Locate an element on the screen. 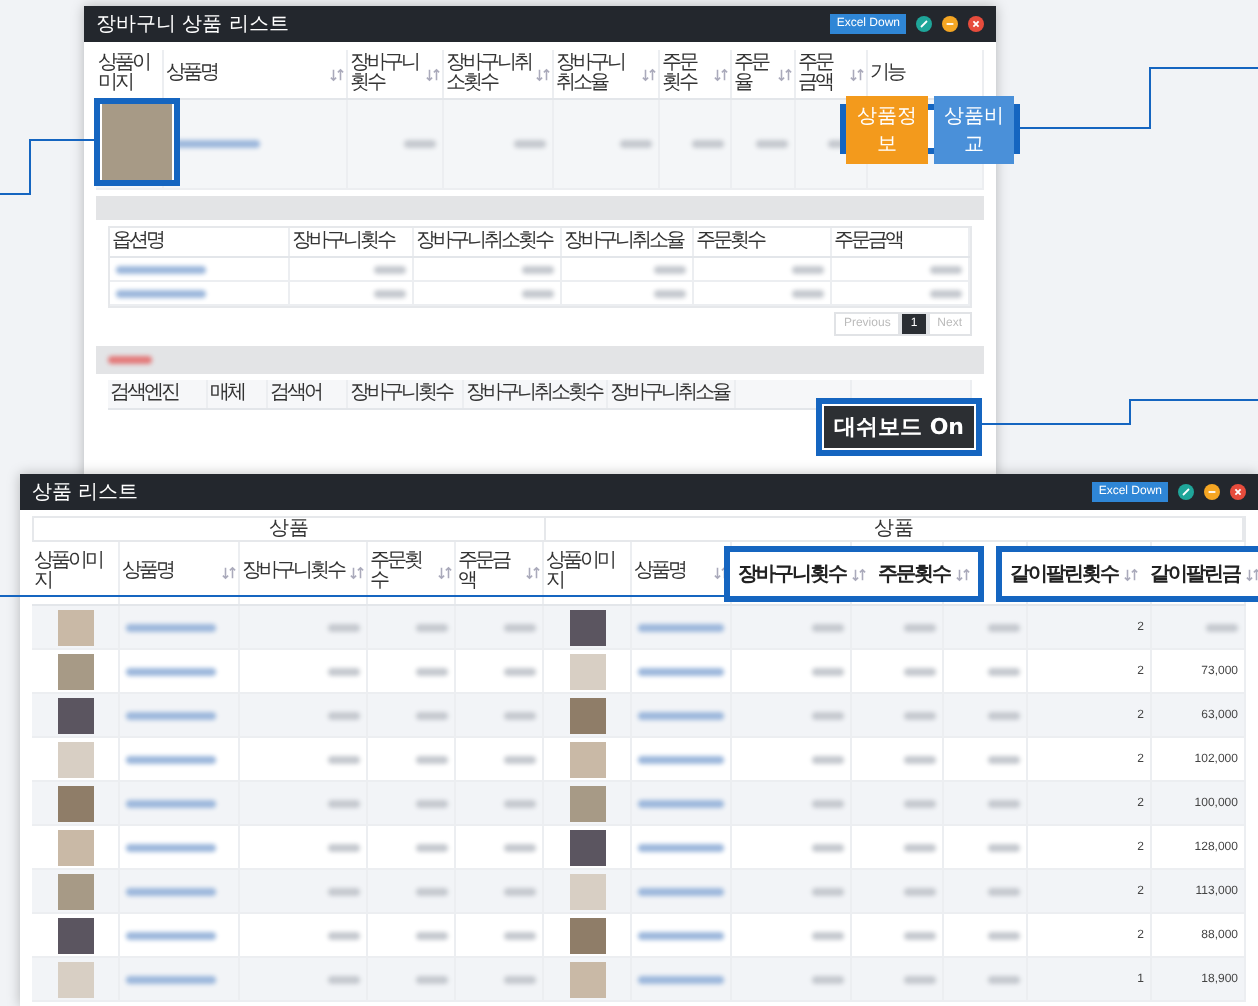  action-button: 상품정보 is located at coordinates (886, 129).